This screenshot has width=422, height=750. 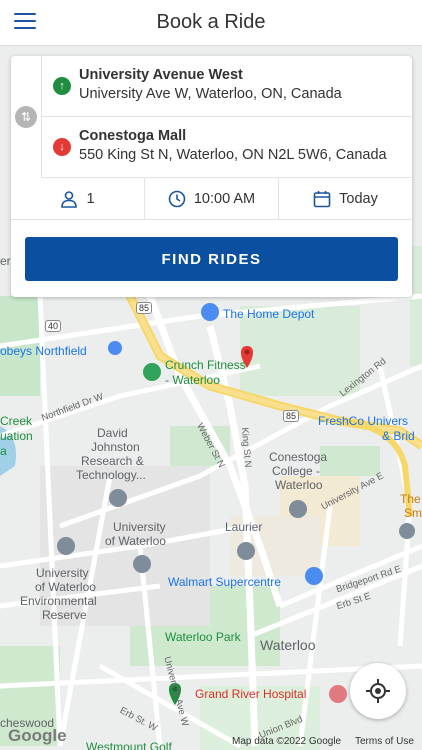 What do you see at coordinates (16, 436) in the screenshot?
I see `map-label-creek-2: uation` at bounding box center [16, 436].